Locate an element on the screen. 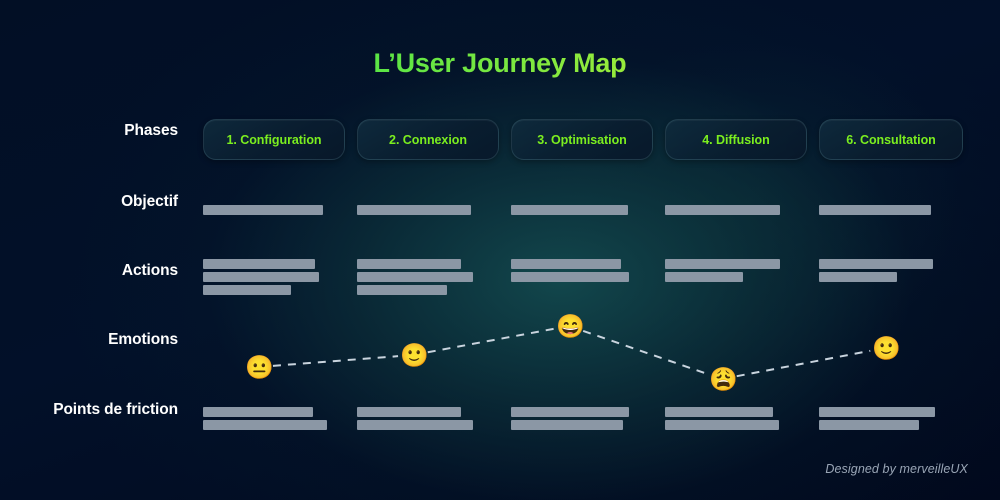 The width and height of the screenshot is (1000, 500). page-title: L’User Journey Map is located at coordinates (500, 63).